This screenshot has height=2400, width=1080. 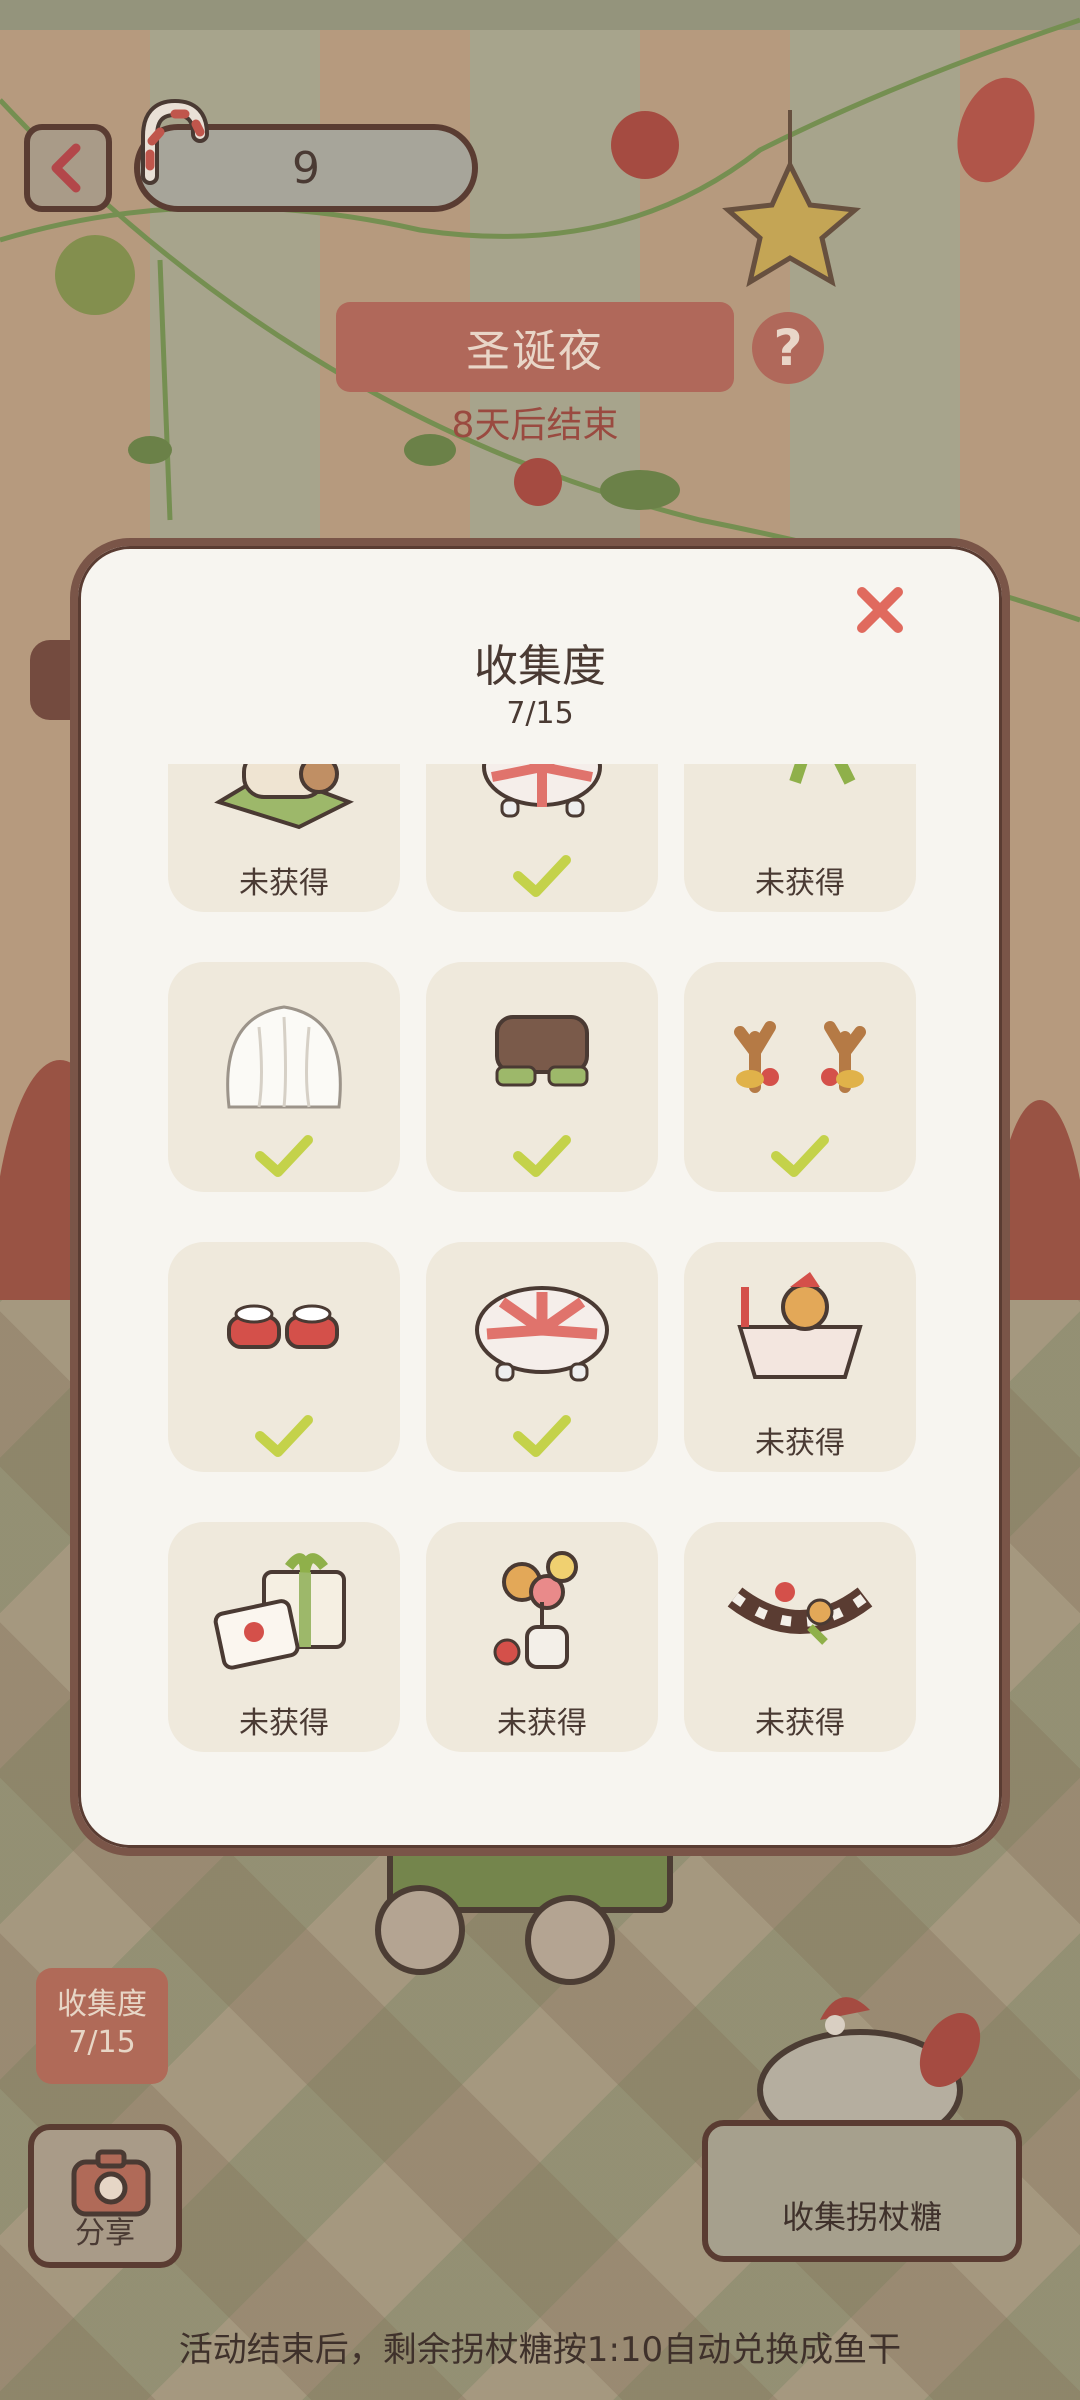 I want to click on peppermint-cushion-icon, so click(x=542, y=1332).